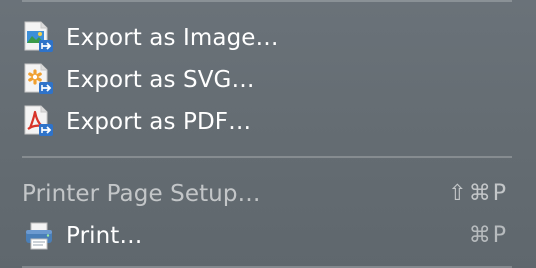 This screenshot has width=536, height=268. Describe the element at coordinates (488, 235) in the screenshot. I see `shortcut-cmd-p: ⌘P` at that location.